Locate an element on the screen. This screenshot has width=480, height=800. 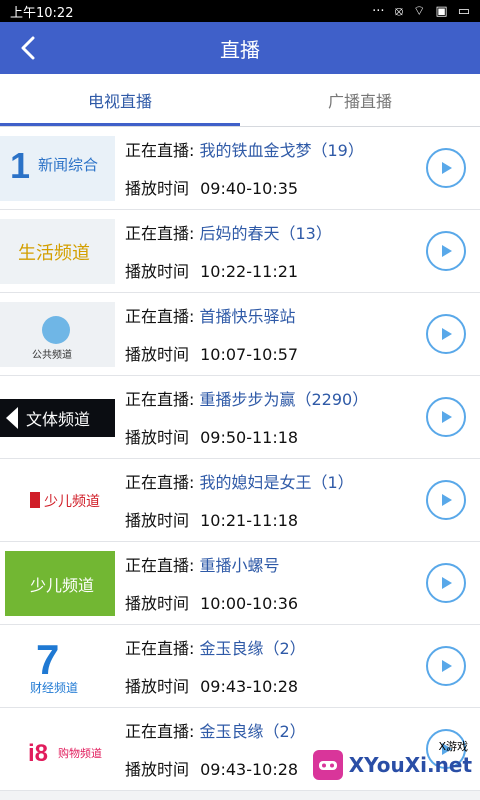
watermark: X游戏 XYouXi.net is located at coordinates (390, 765).